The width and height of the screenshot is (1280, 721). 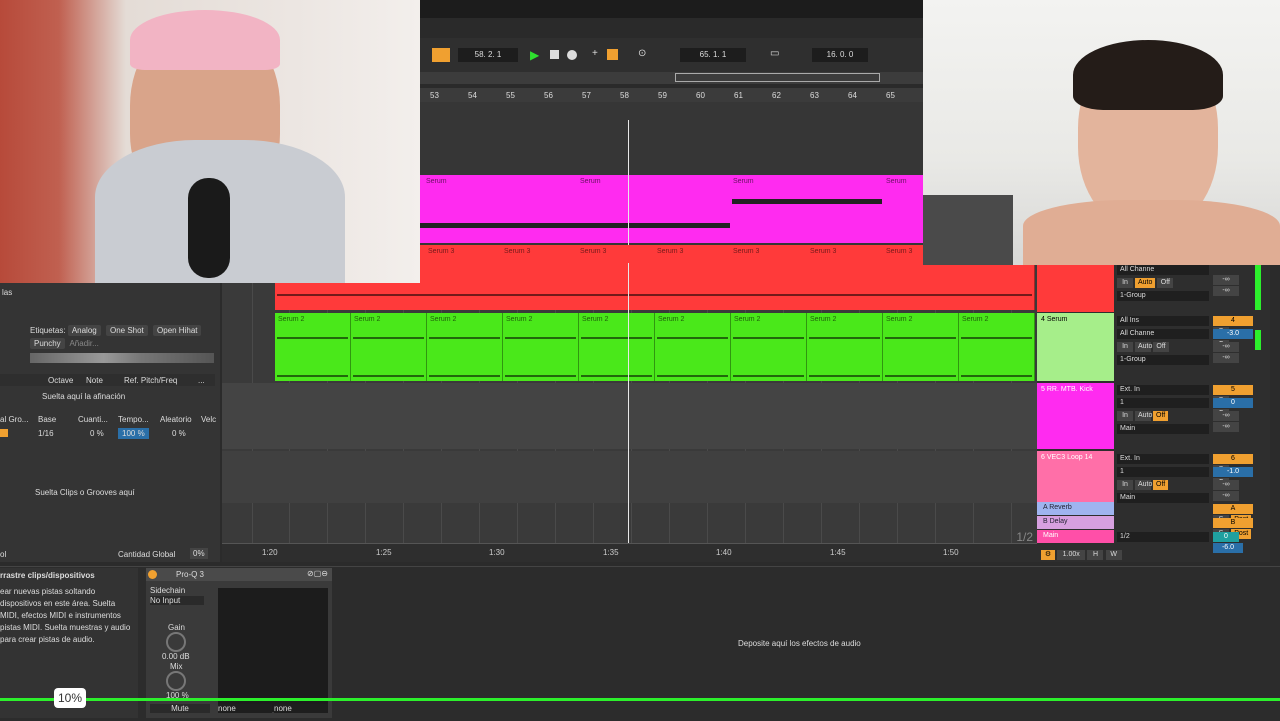 I want to click on mute-button: Mute, so click(x=180, y=708).